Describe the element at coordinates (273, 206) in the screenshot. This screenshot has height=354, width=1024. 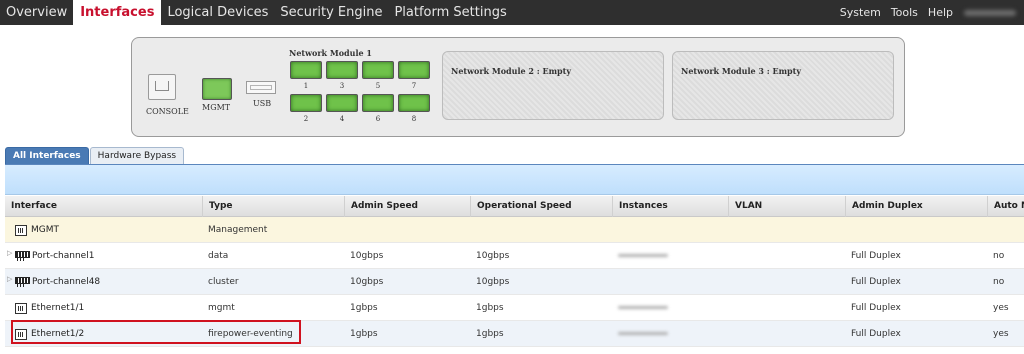
I see `col-type: Type` at that location.